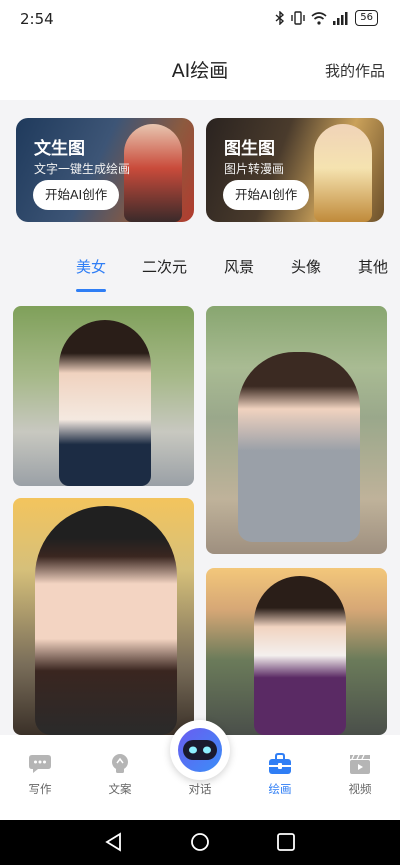 The width and height of the screenshot is (400, 865). What do you see at coordinates (82, 169) in the screenshot?
I see `card-subtitle: 文字一键生成绘画` at bounding box center [82, 169].